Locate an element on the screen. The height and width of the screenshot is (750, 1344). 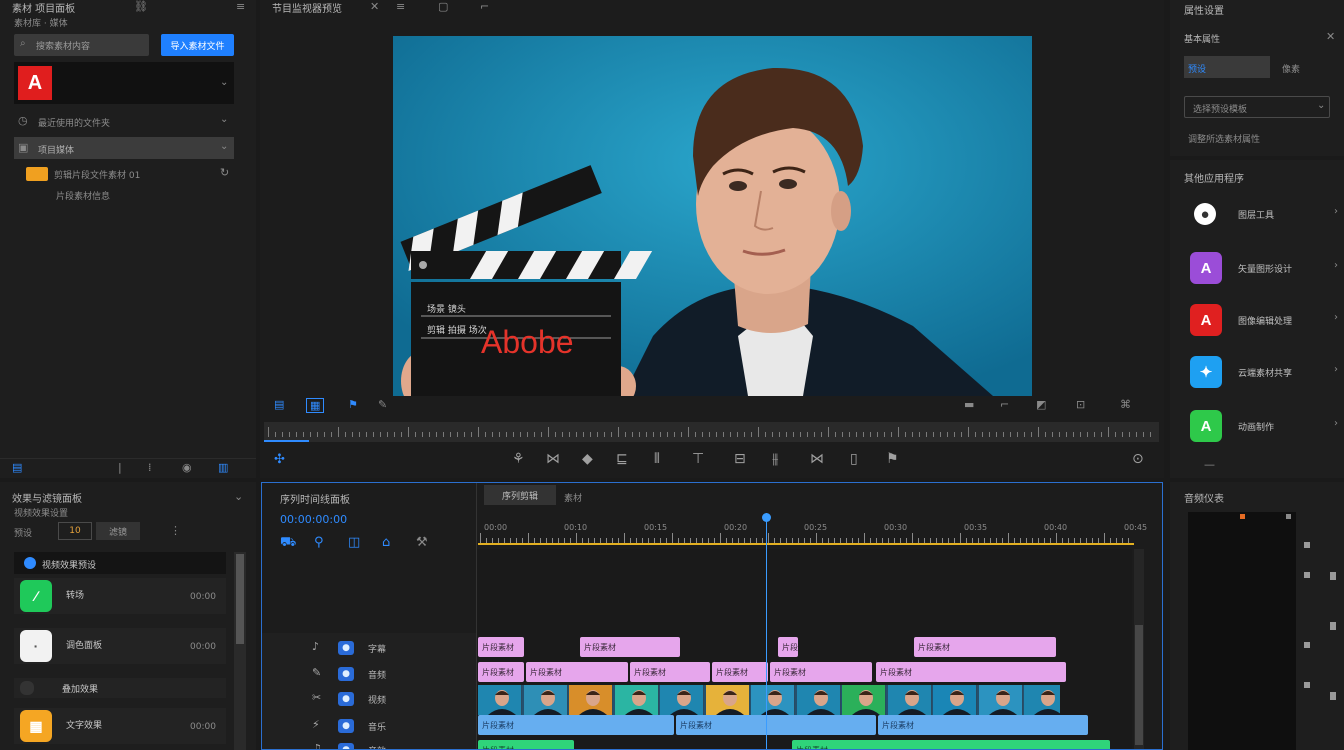
effects-tab-count: 10 is located at coordinates (75, 531).